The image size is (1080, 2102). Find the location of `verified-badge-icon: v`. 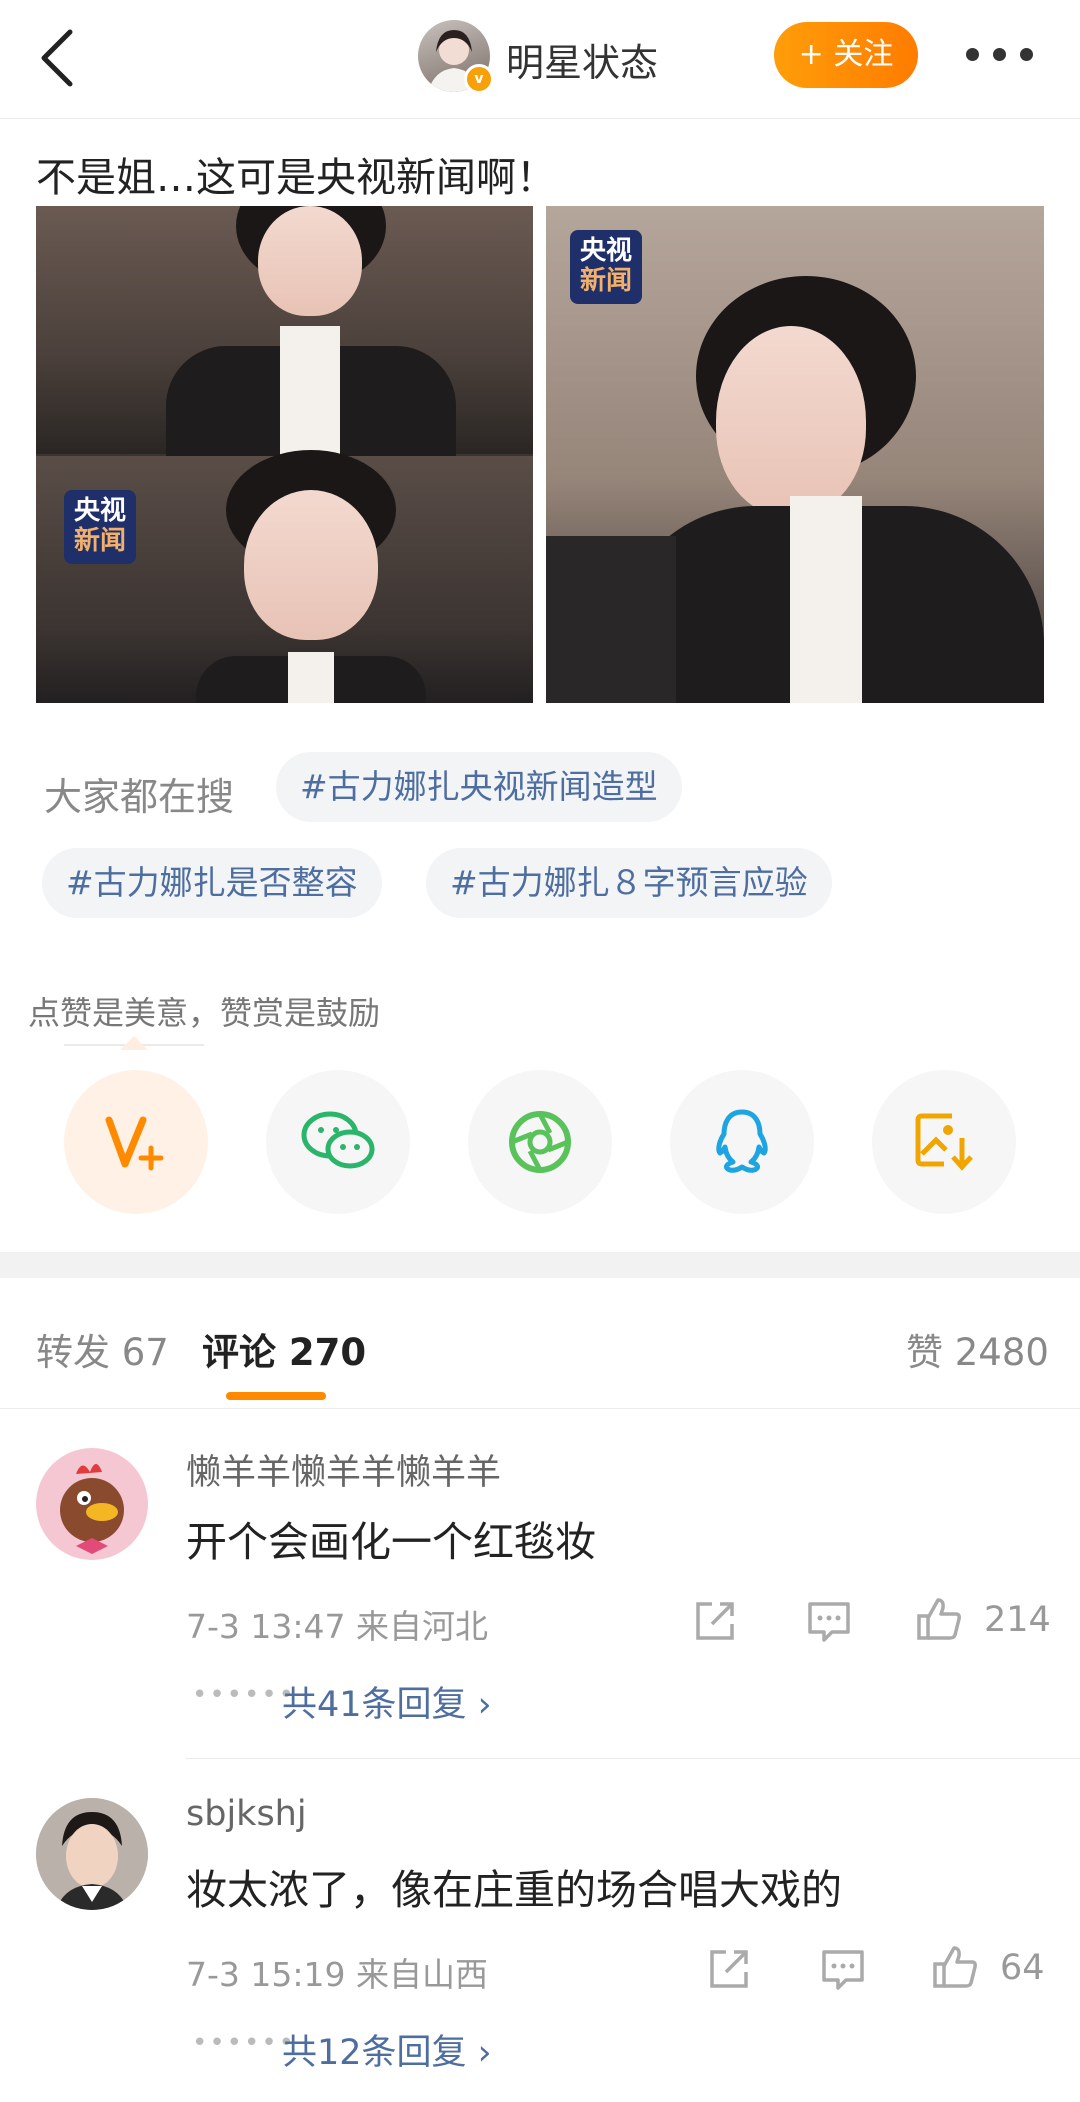

verified-badge-icon: v is located at coordinates (479, 79).